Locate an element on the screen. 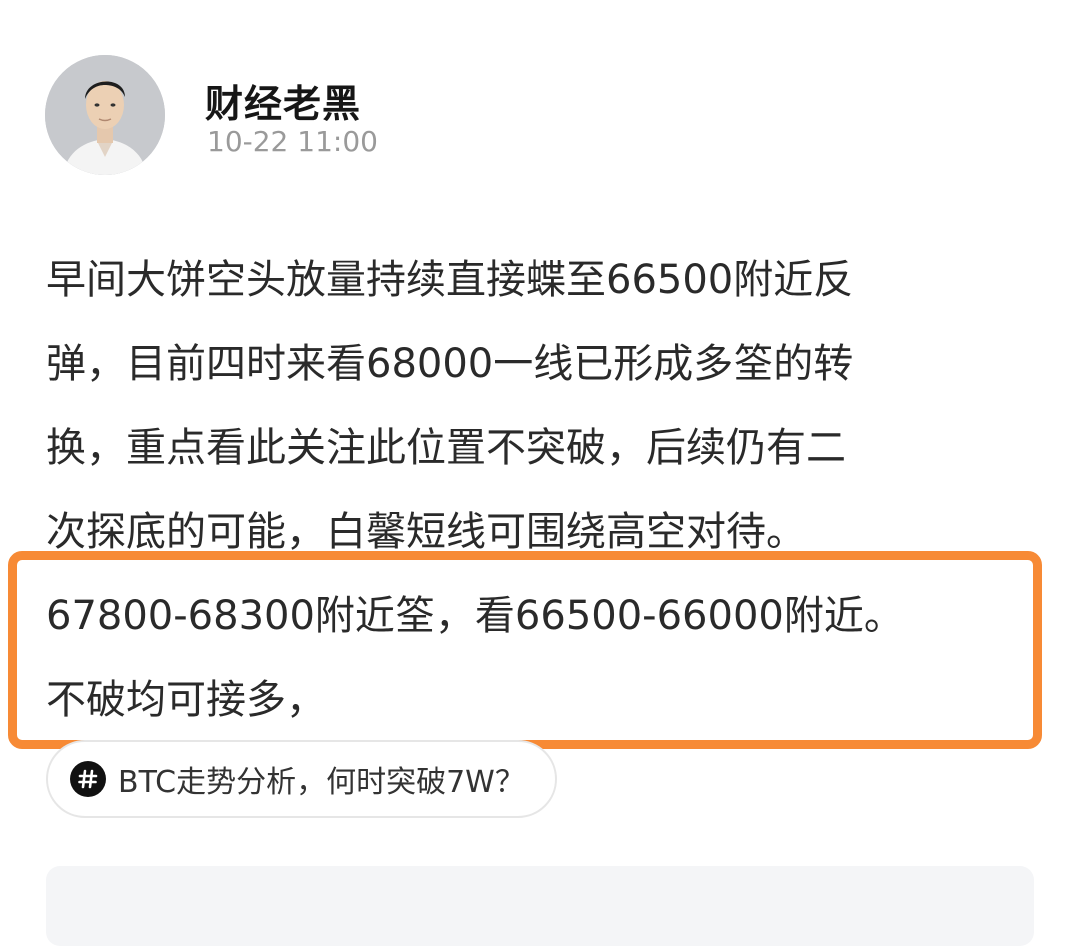 The width and height of the screenshot is (1080, 946). topic-label: BTC走势分析，何时突破7W？ is located at coordinates (321, 782).